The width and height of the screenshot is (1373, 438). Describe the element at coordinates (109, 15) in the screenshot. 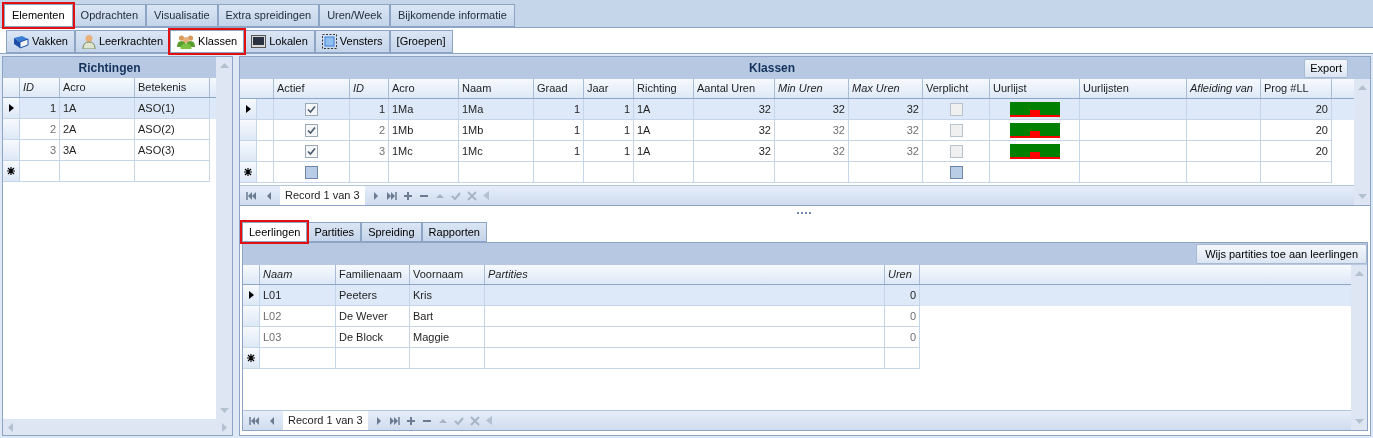

I see `main-tab: Opdrachten` at that location.